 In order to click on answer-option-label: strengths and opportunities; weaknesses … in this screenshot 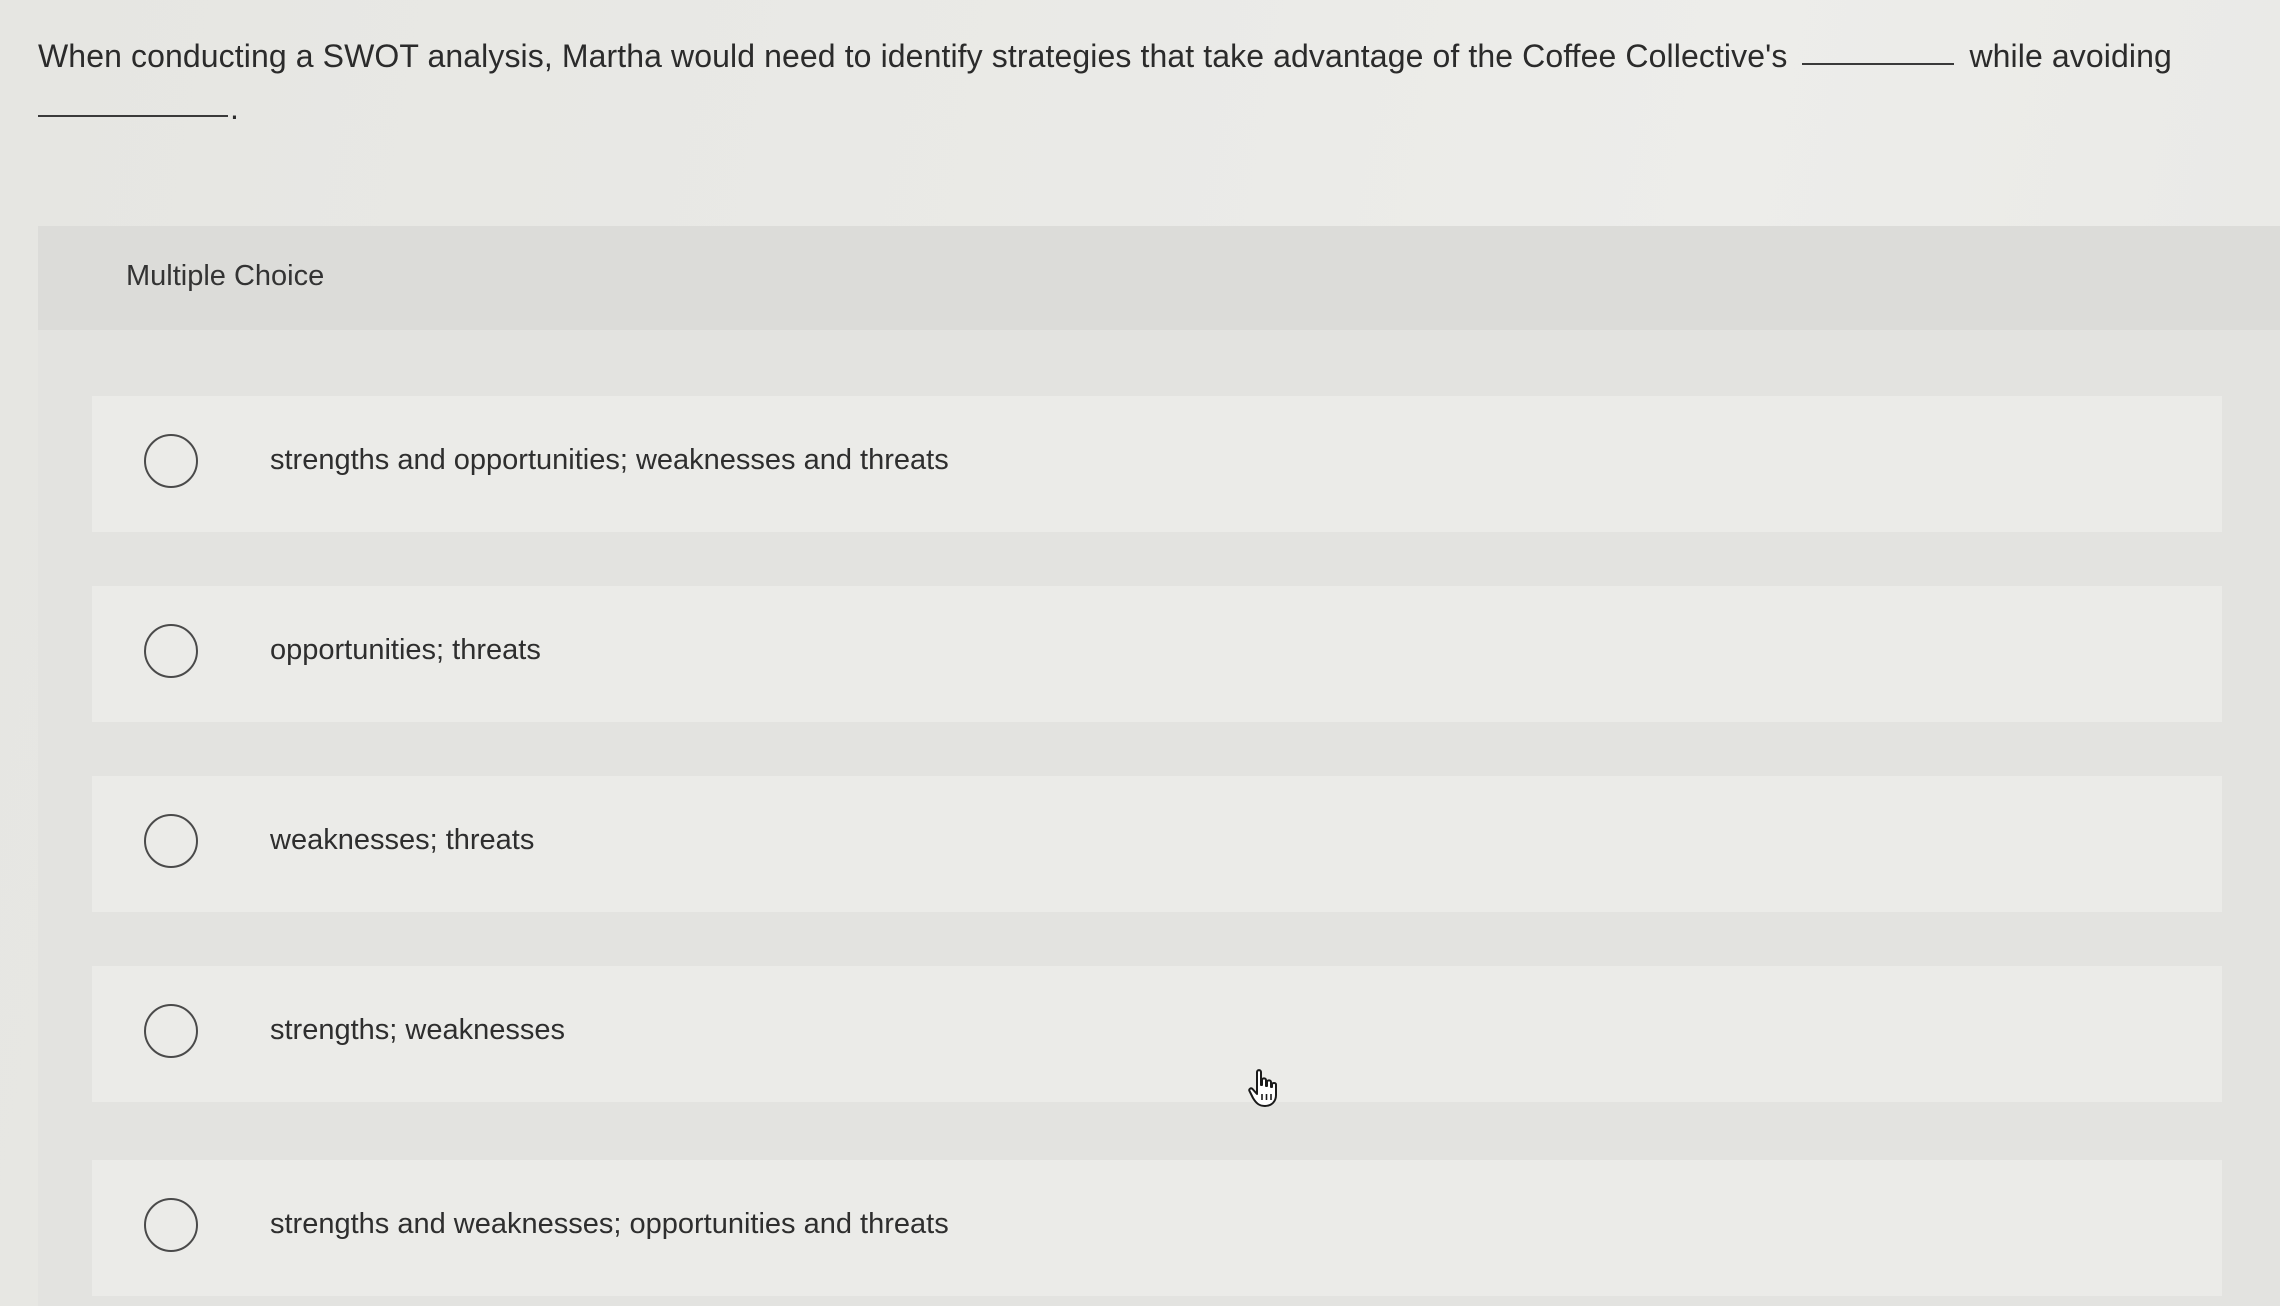, I will do `click(609, 460)`.